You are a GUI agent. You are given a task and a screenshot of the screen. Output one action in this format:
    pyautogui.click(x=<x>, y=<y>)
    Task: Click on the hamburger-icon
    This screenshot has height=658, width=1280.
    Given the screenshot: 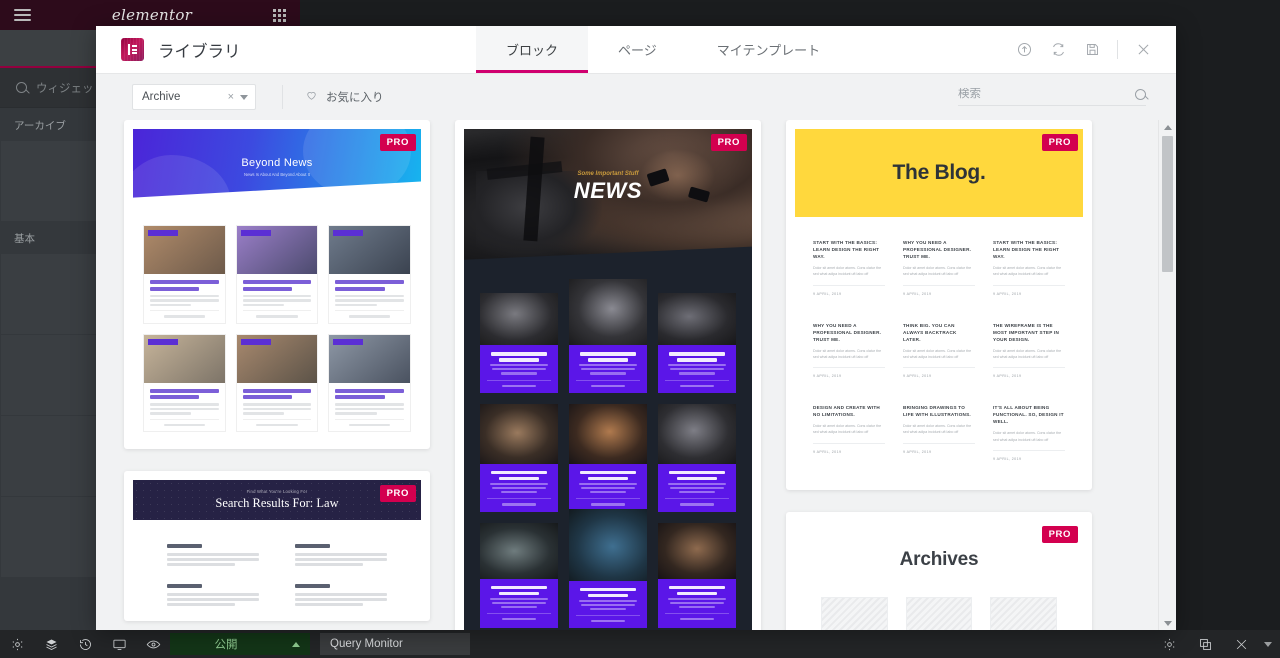 What is the action you would take?
    pyautogui.click(x=22, y=15)
    